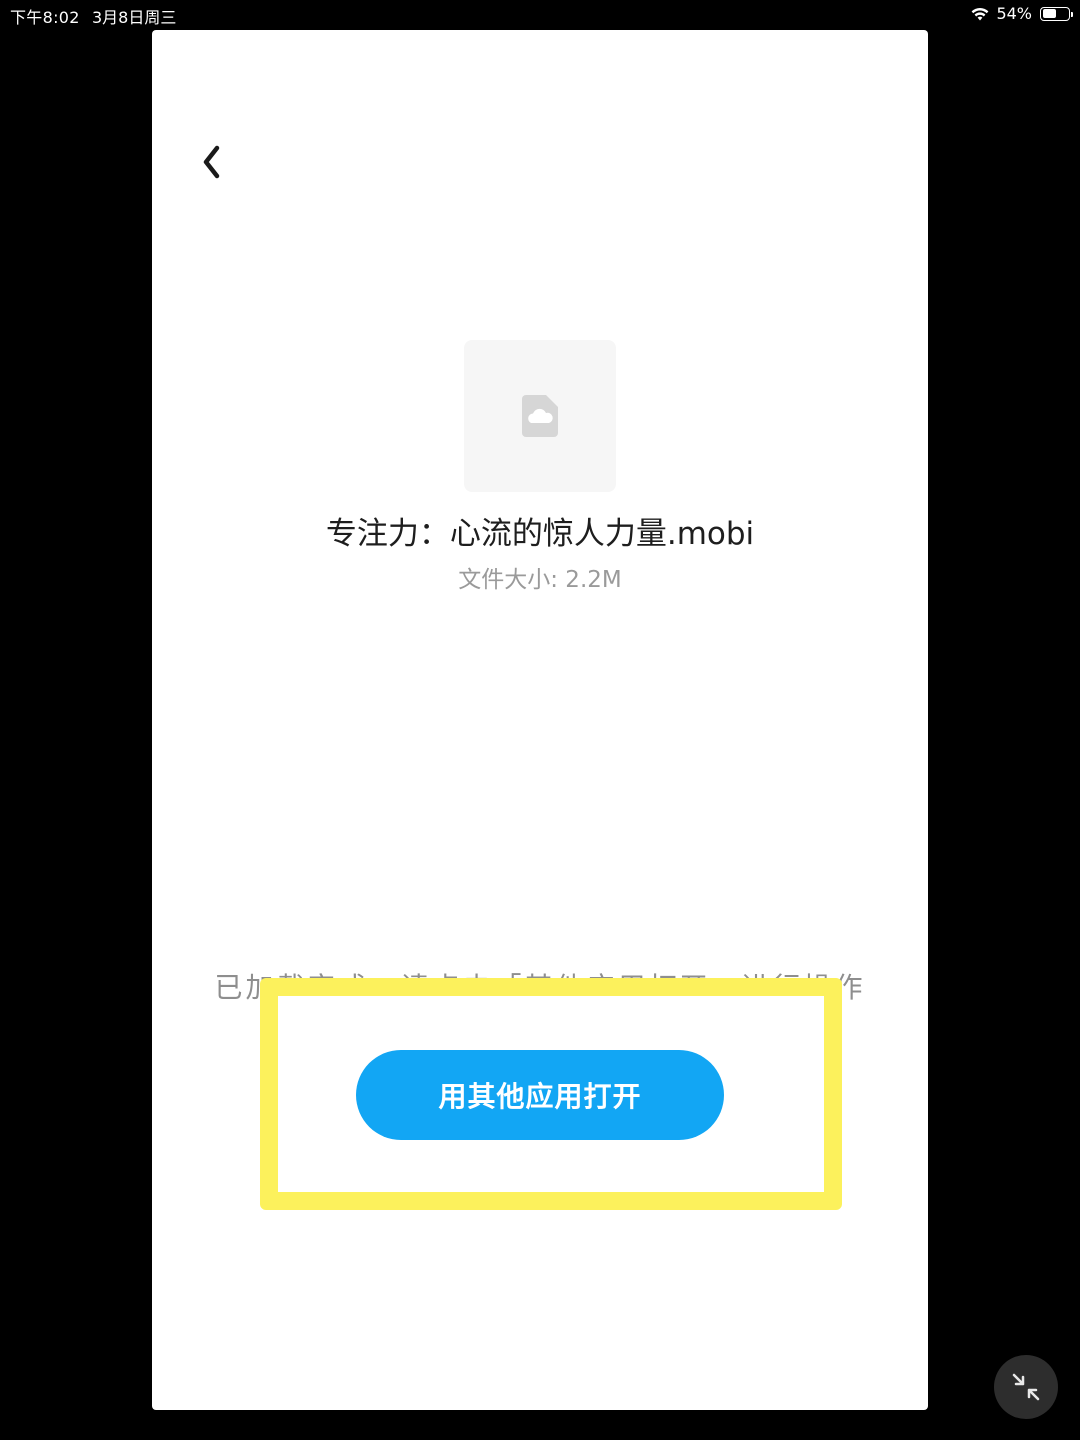  I want to click on status-time: 下午8:02, so click(45, 17).